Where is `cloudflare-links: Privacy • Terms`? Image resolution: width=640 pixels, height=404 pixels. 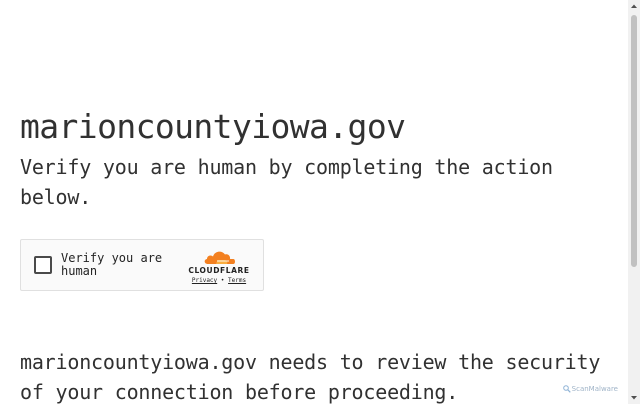 cloudflare-links: Privacy • Terms is located at coordinates (219, 281).